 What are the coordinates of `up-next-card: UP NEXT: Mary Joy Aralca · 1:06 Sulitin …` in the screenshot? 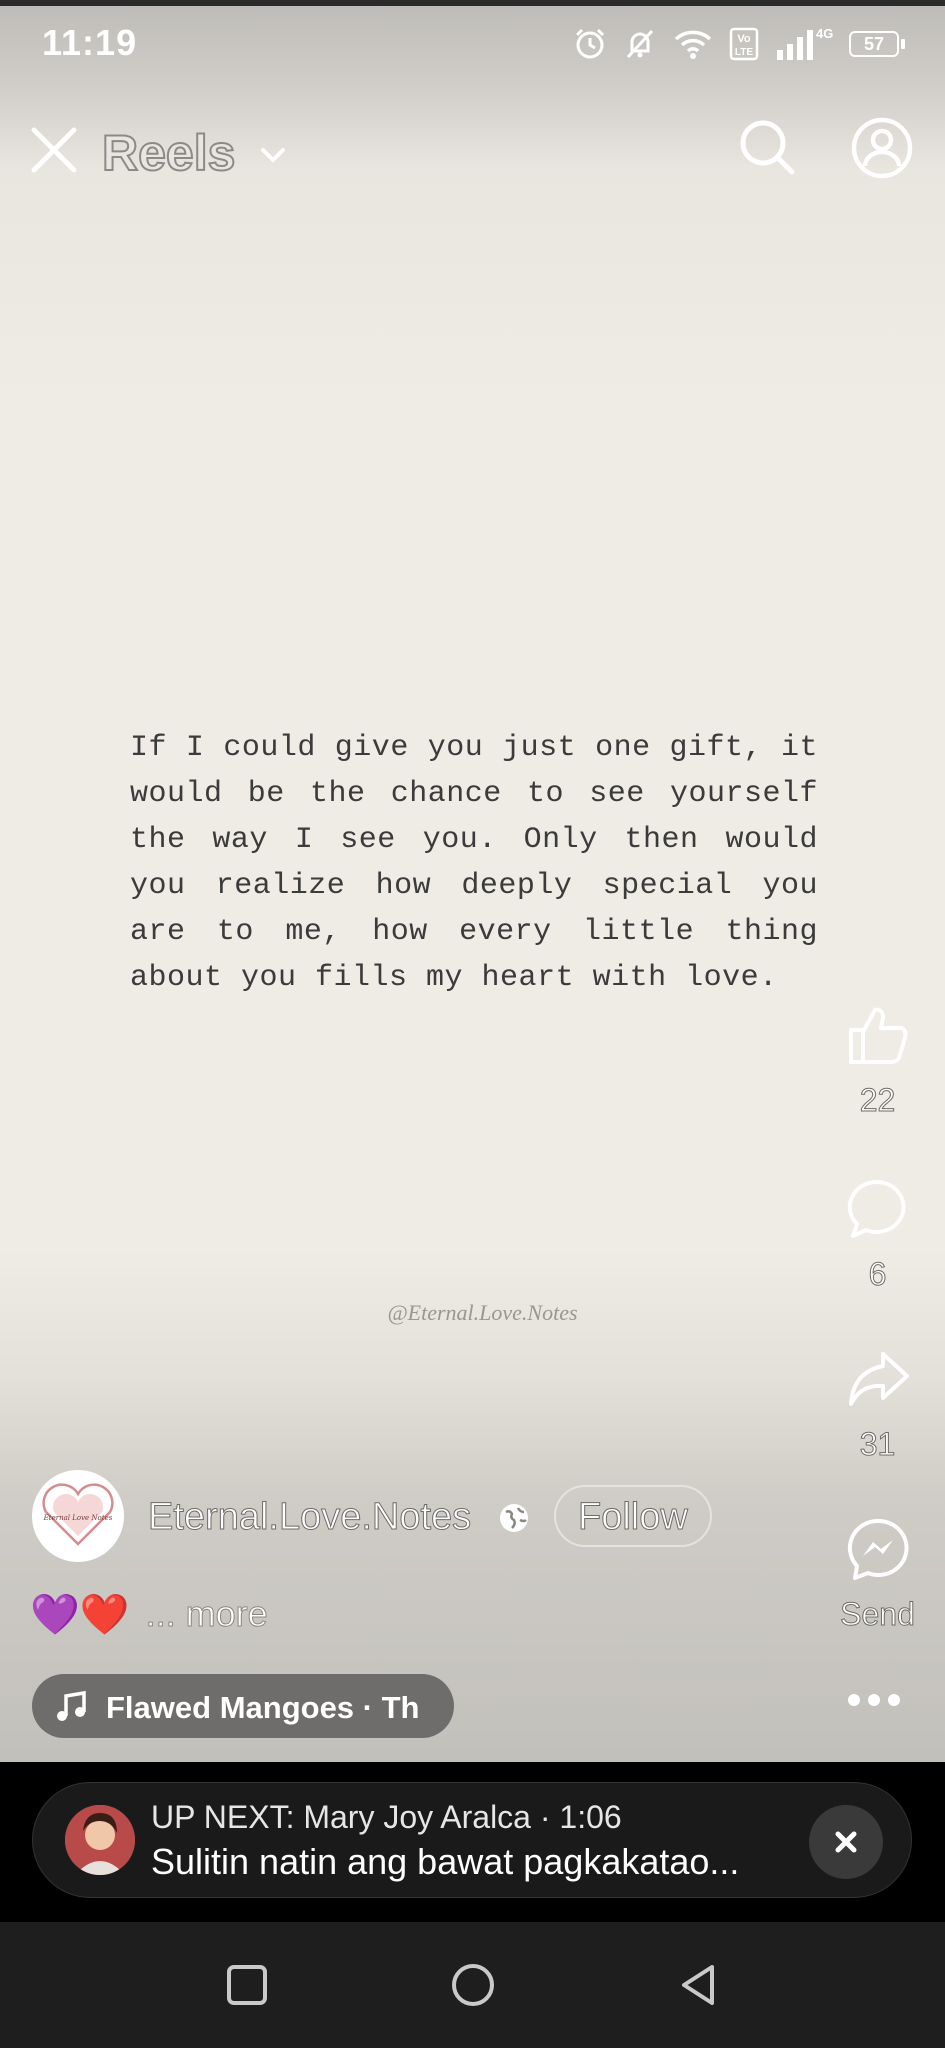 It's located at (472, 1840).